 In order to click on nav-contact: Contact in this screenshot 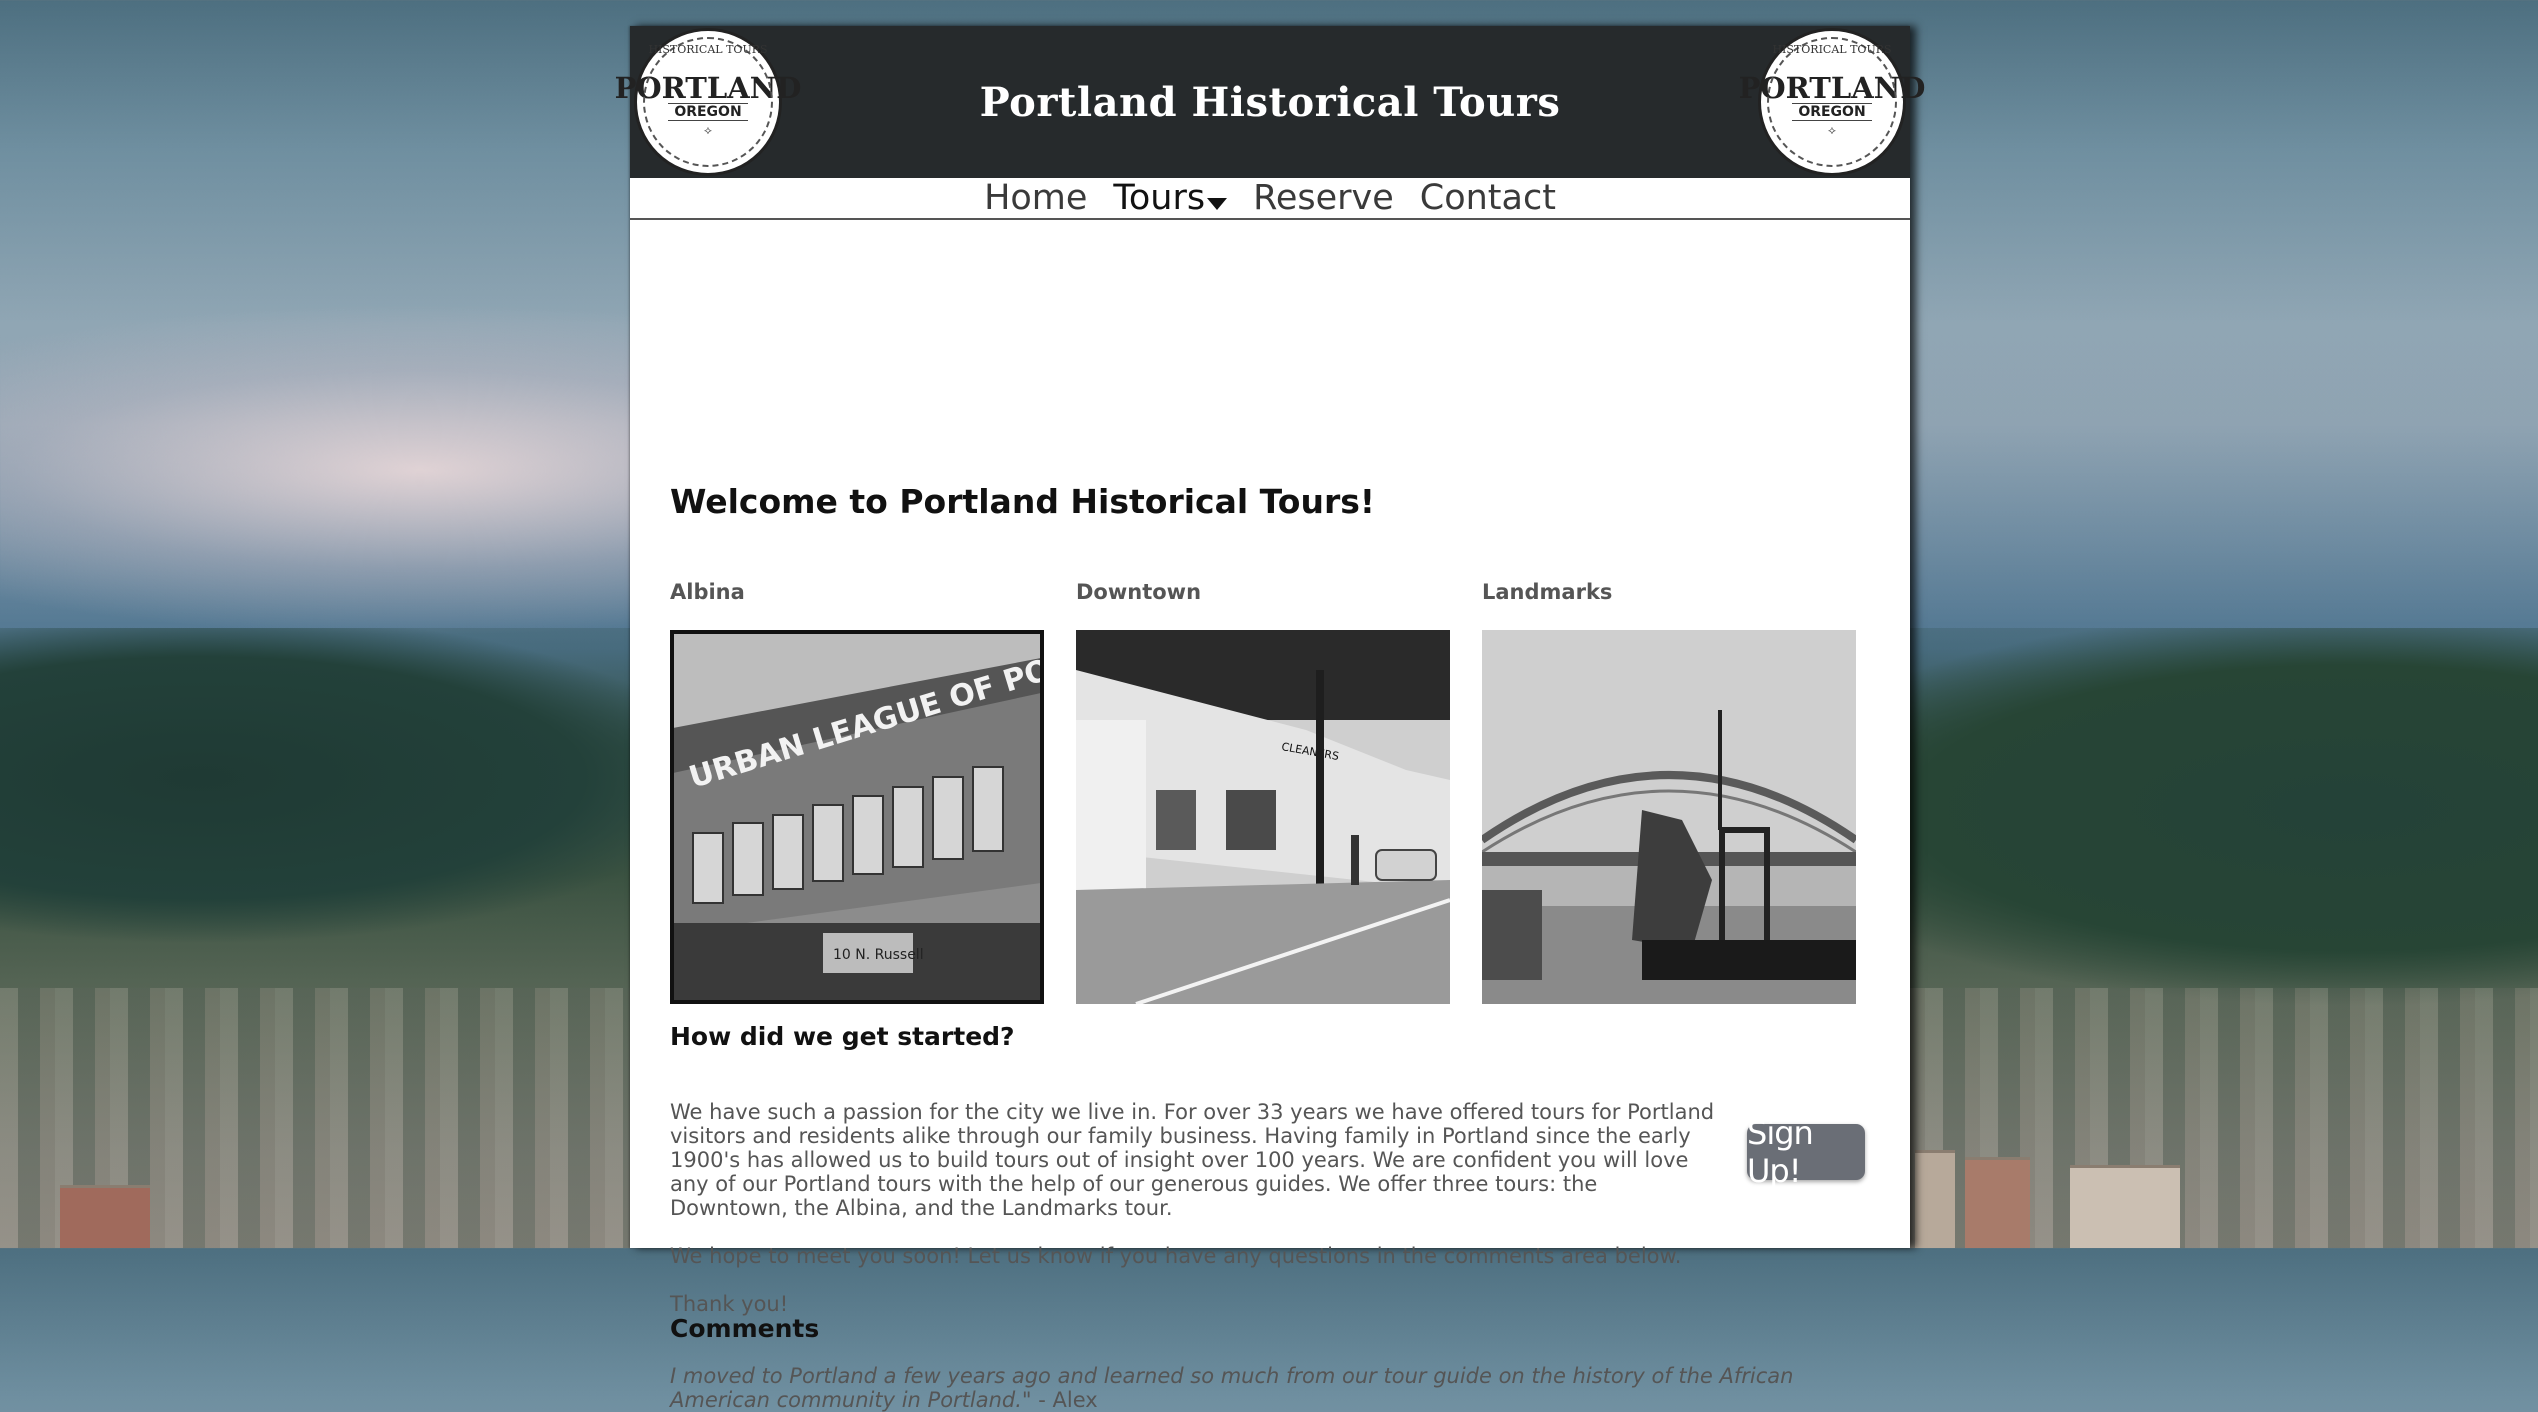, I will do `click(1488, 198)`.